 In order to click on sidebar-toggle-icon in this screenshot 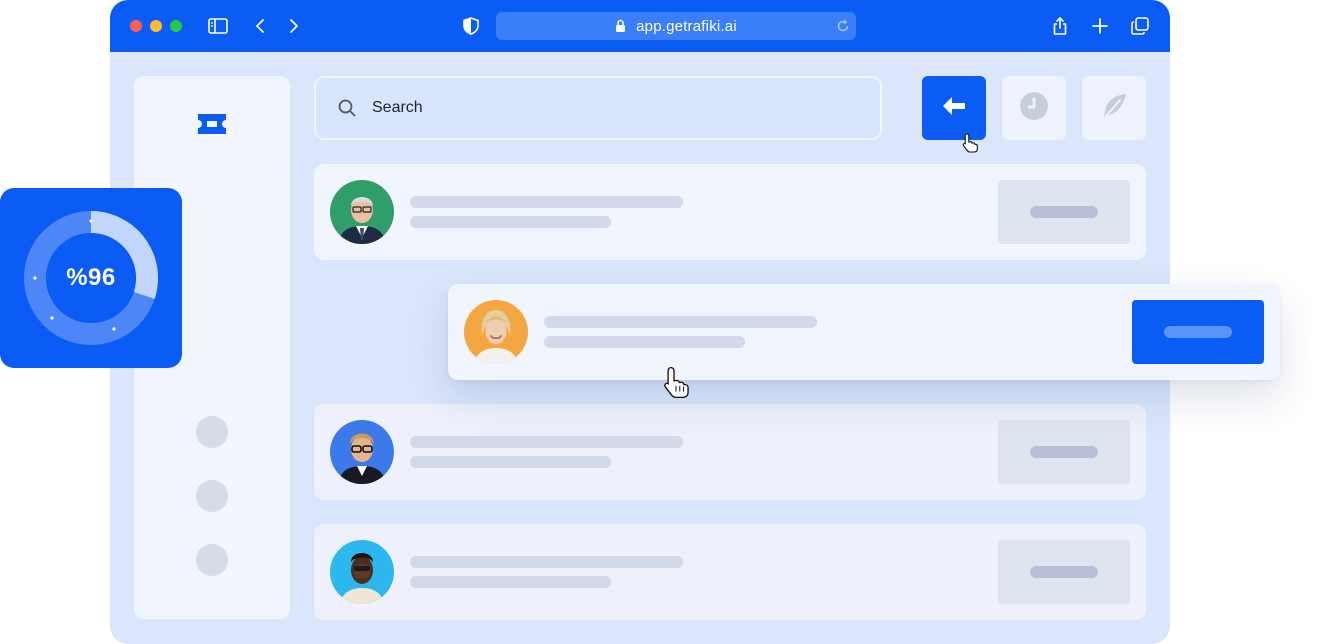, I will do `click(218, 26)`.